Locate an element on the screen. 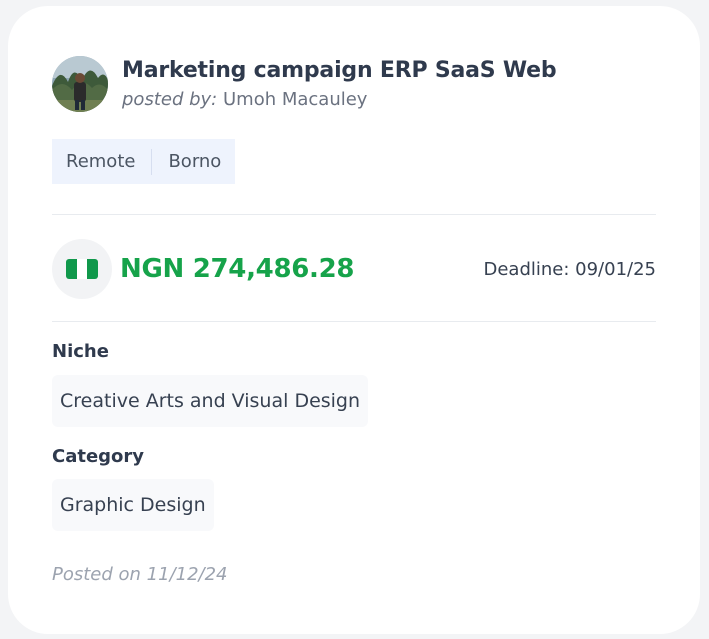  nigeria-flag-icon is located at coordinates (82, 269).